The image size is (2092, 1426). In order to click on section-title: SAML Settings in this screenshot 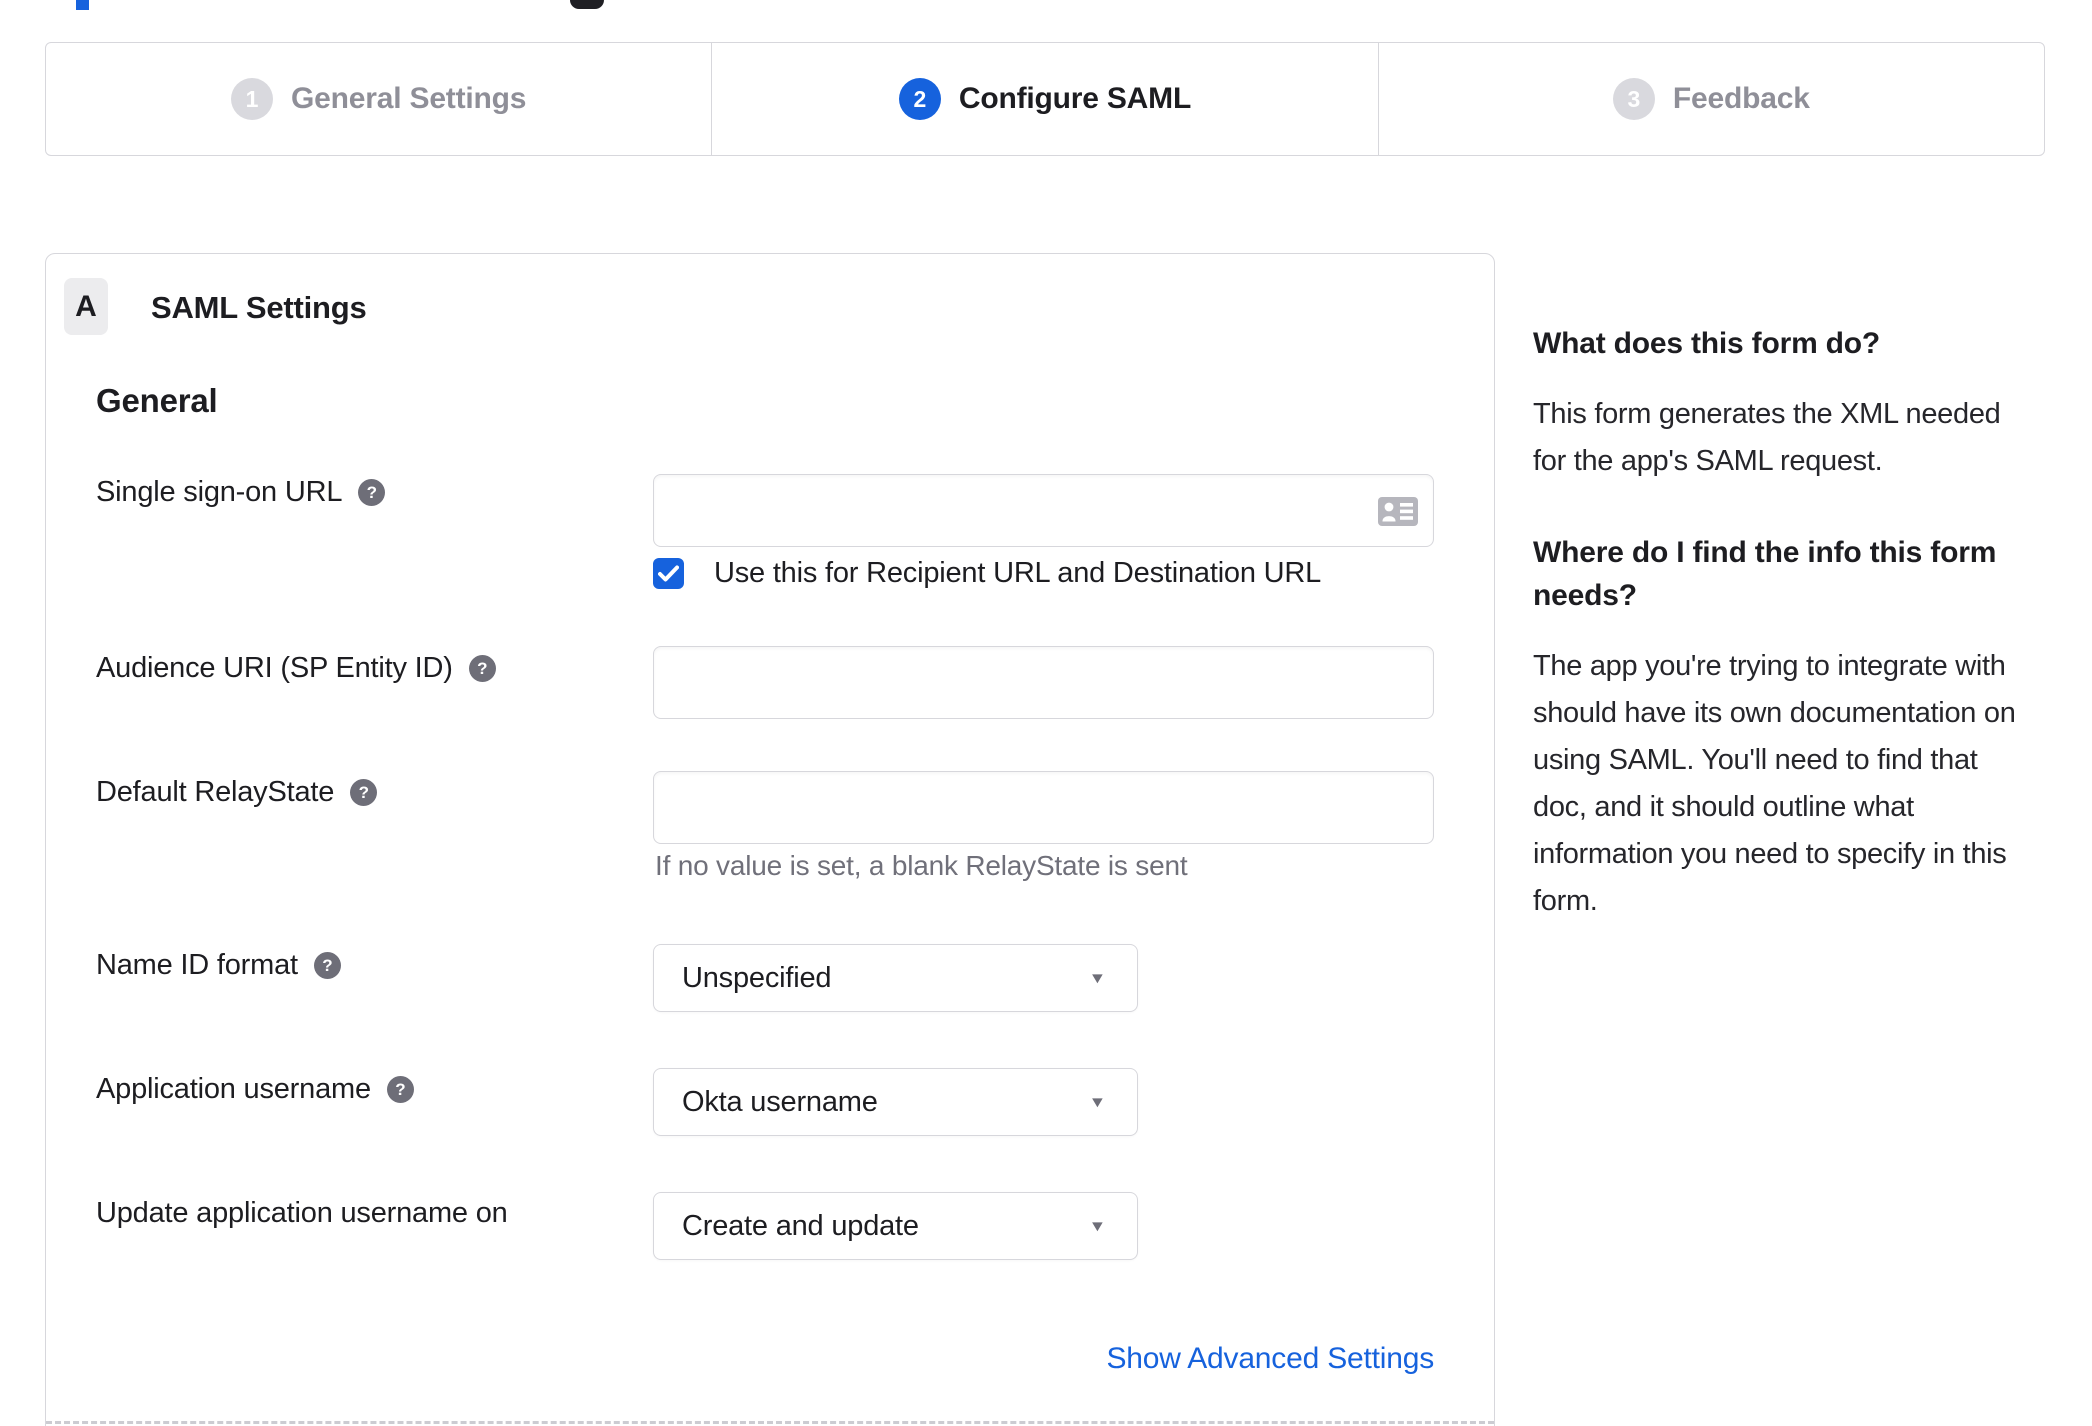, I will do `click(259, 307)`.